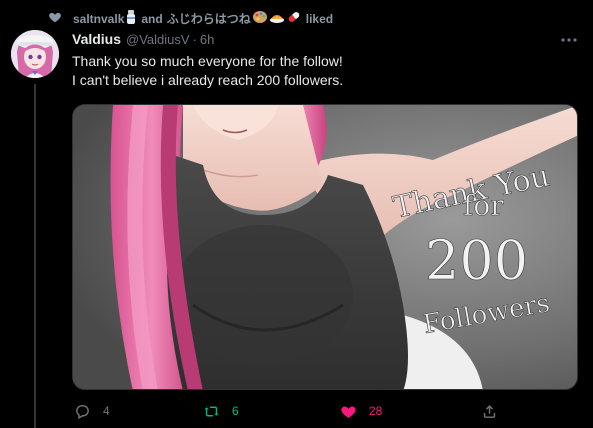 The image size is (593, 428). What do you see at coordinates (98, 19) in the screenshot?
I see `context-user-1: saltnvalk` at bounding box center [98, 19].